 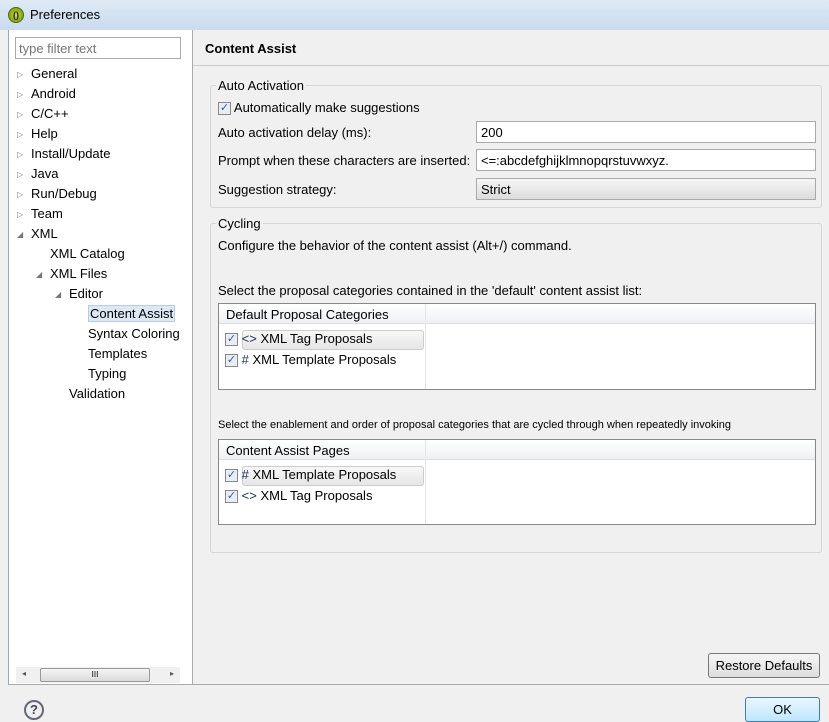 What do you see at coordinates (24, 673) in the screenshot?
I see `scroll-left-icon: ◂` at bounding box center [24, 673].